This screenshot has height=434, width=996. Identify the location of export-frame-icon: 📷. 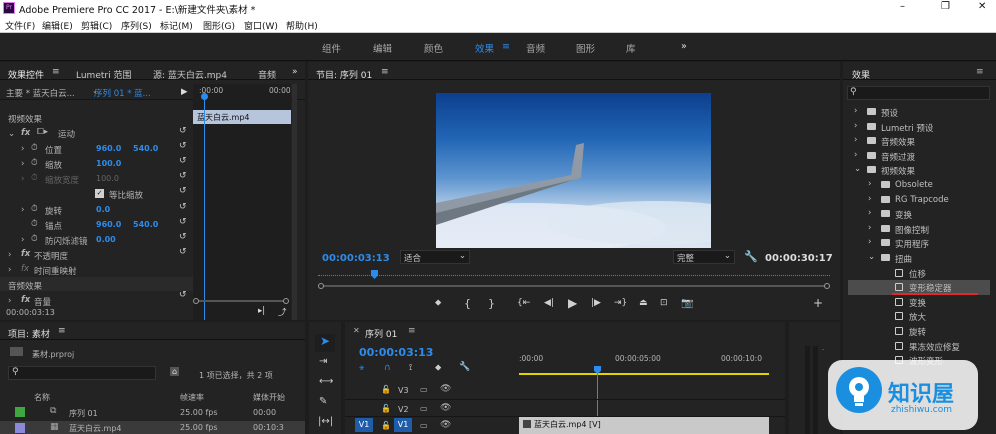
(687, 303).